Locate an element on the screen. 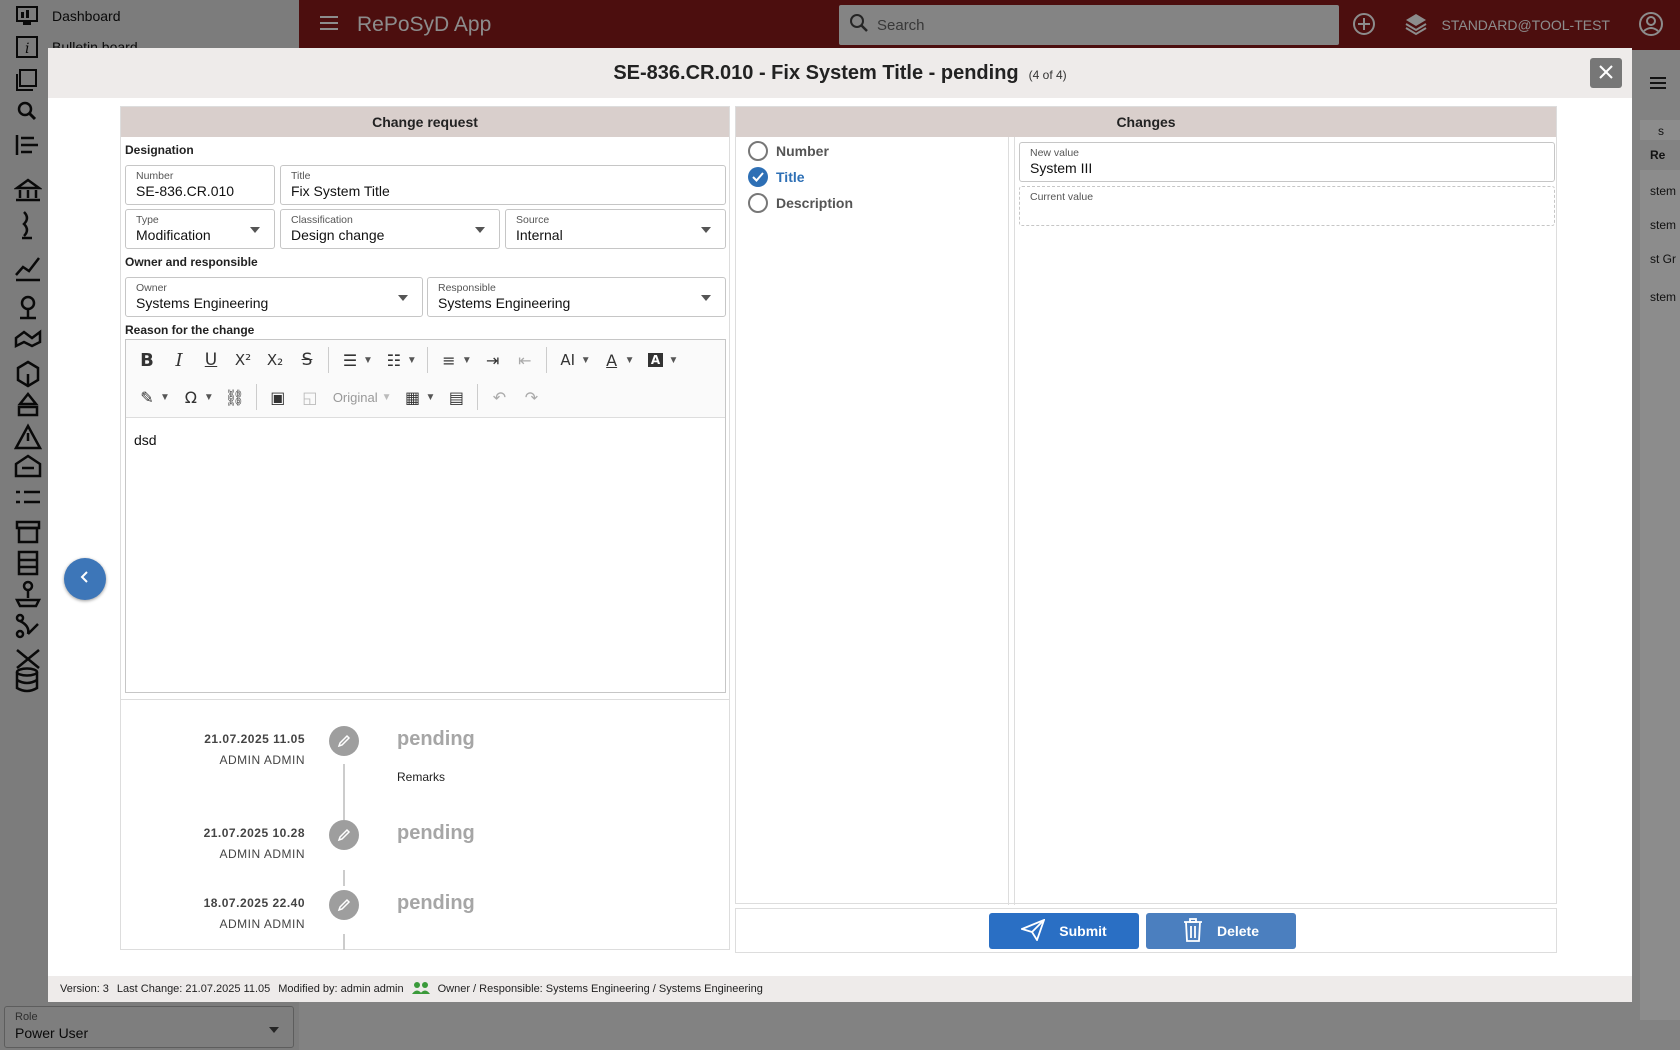 This screenshot has width=1680, height=1050. chevron-left-icon is located at coordinates (85, 579).